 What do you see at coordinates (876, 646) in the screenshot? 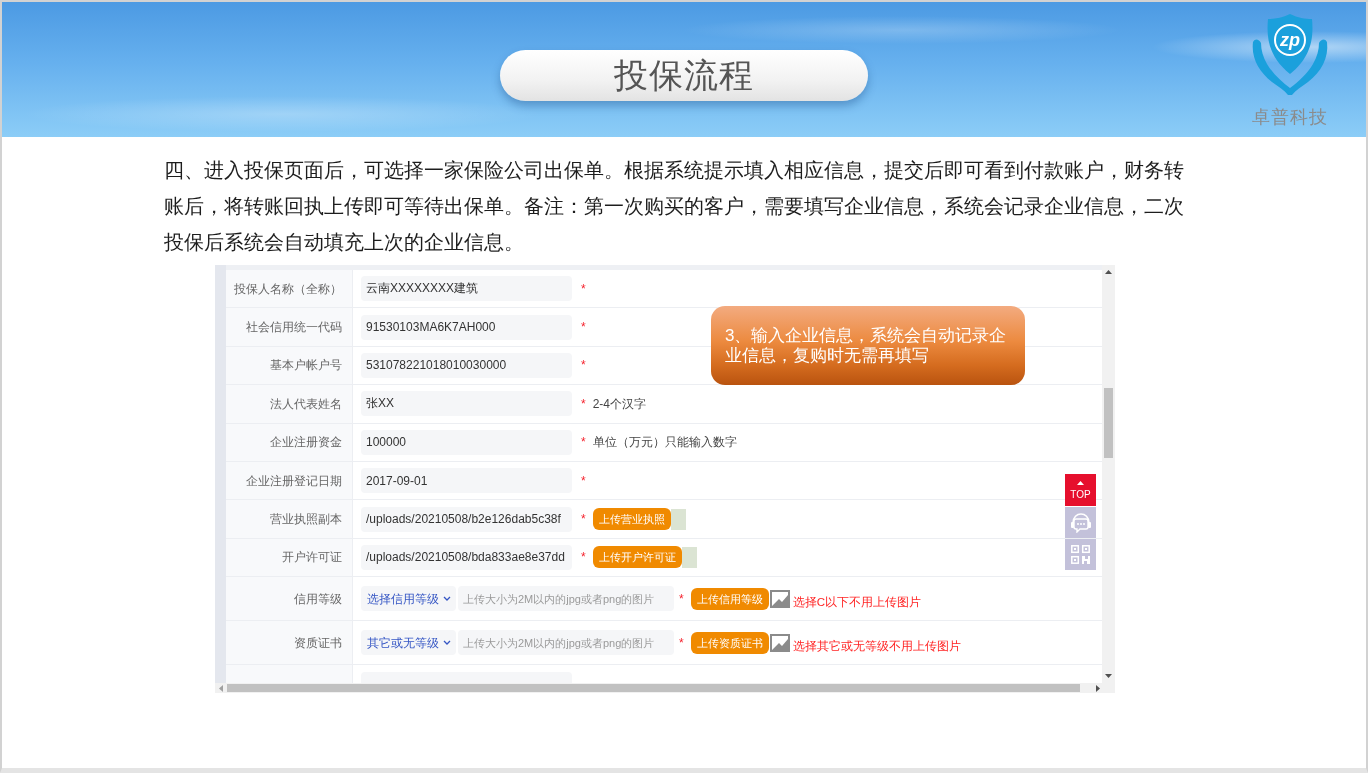
I see `upload-note: 选择其它或无等级不用上传图片` at bounding box center [876, 646].